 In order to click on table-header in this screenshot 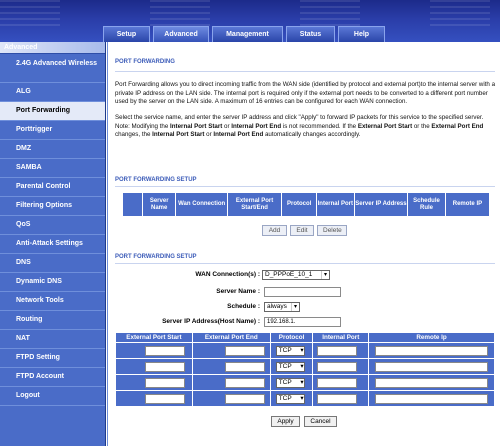, I will do `click(132, 204)`.